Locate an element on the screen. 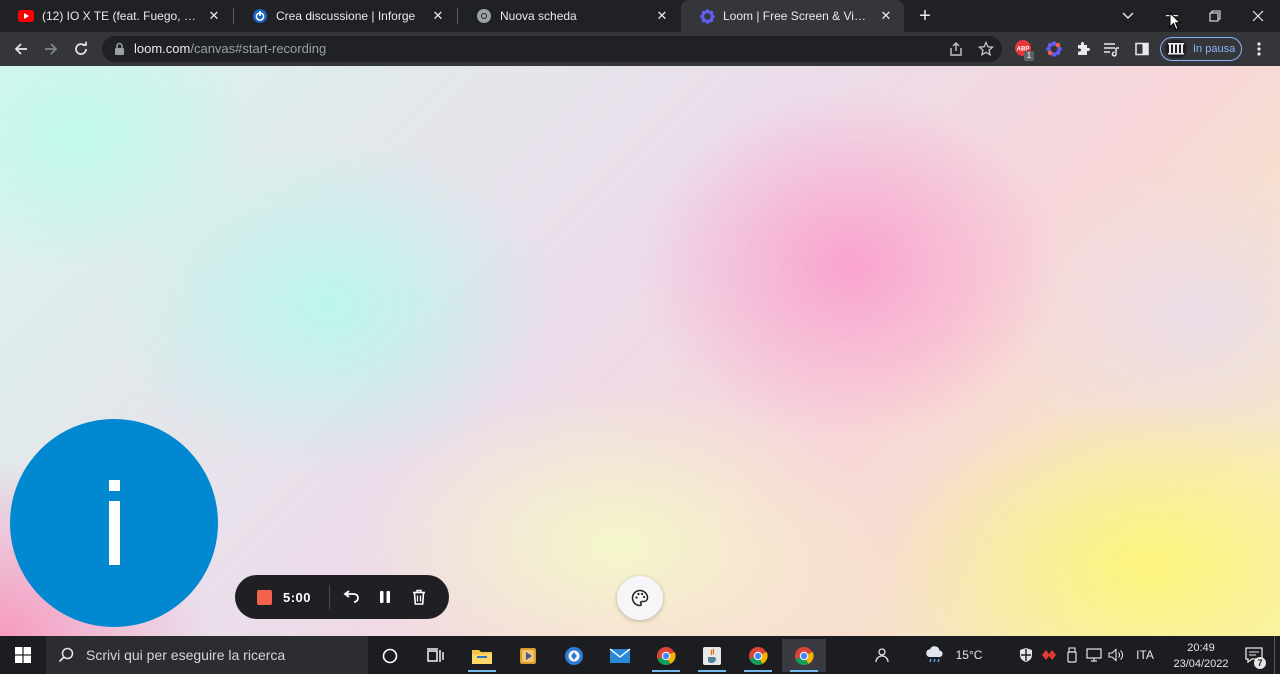  back-arrow-icon is located at coordinates (20, 49).